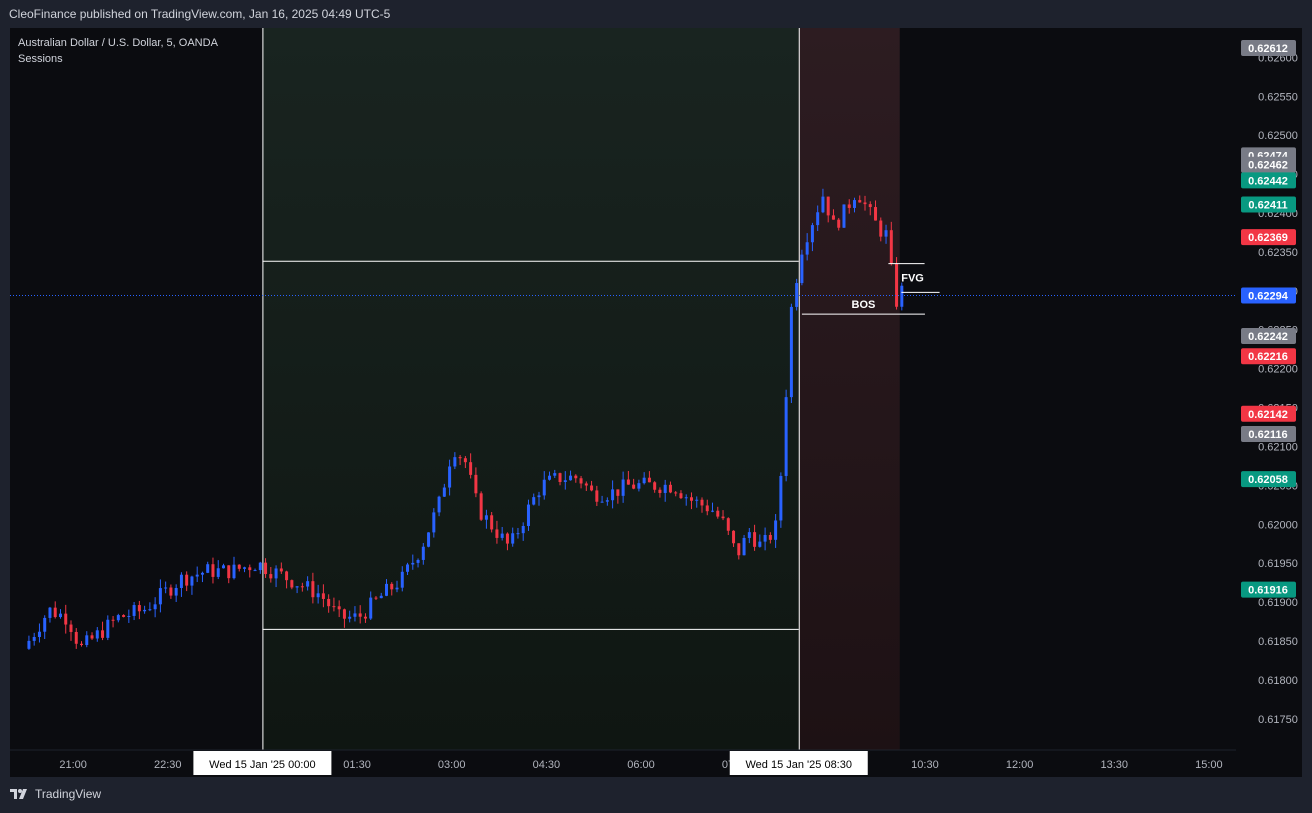  What do you see at coordinates (1268, 357) in the screenshot?
I see `price-badge-label: 0.62216` at bounding box center [1268, 357].